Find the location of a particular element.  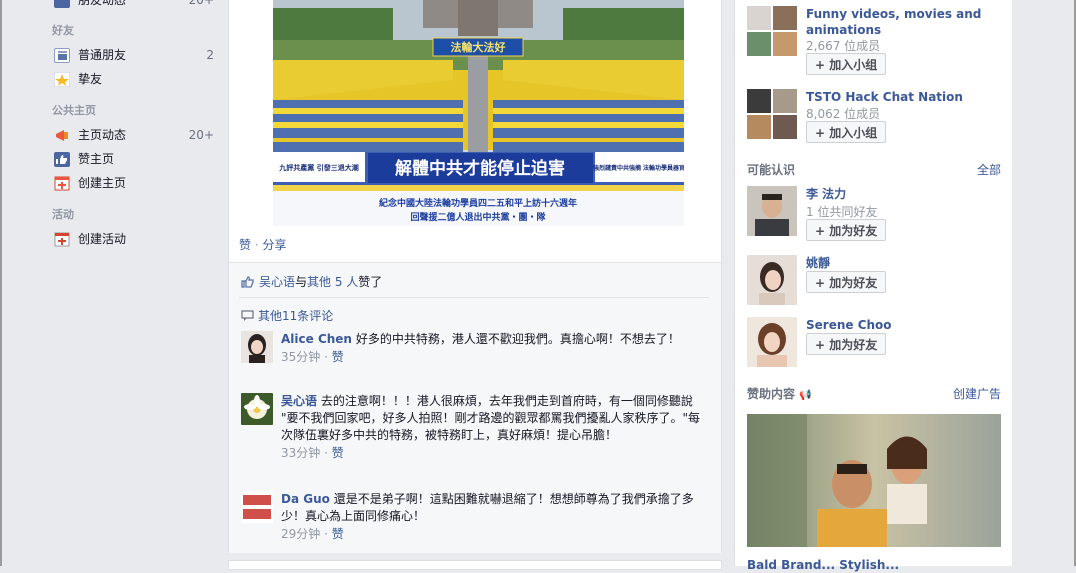

photo-banner-bottom-2: 回聲援二億人退出中共黨・團・隊 is located at coordinates (478, 217).